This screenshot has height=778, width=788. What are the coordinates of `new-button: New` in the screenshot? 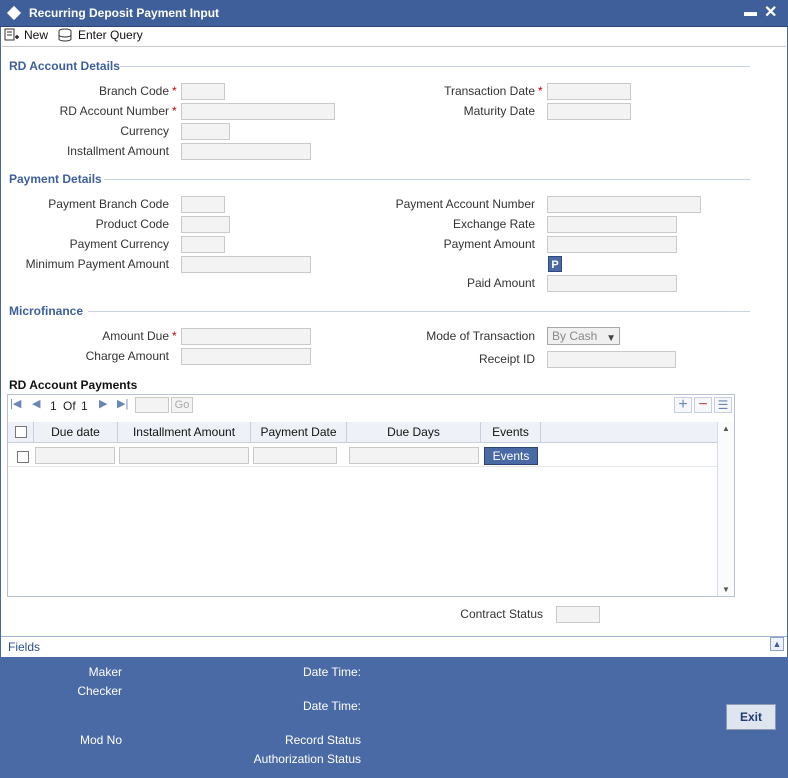 It's located at (26, 35).